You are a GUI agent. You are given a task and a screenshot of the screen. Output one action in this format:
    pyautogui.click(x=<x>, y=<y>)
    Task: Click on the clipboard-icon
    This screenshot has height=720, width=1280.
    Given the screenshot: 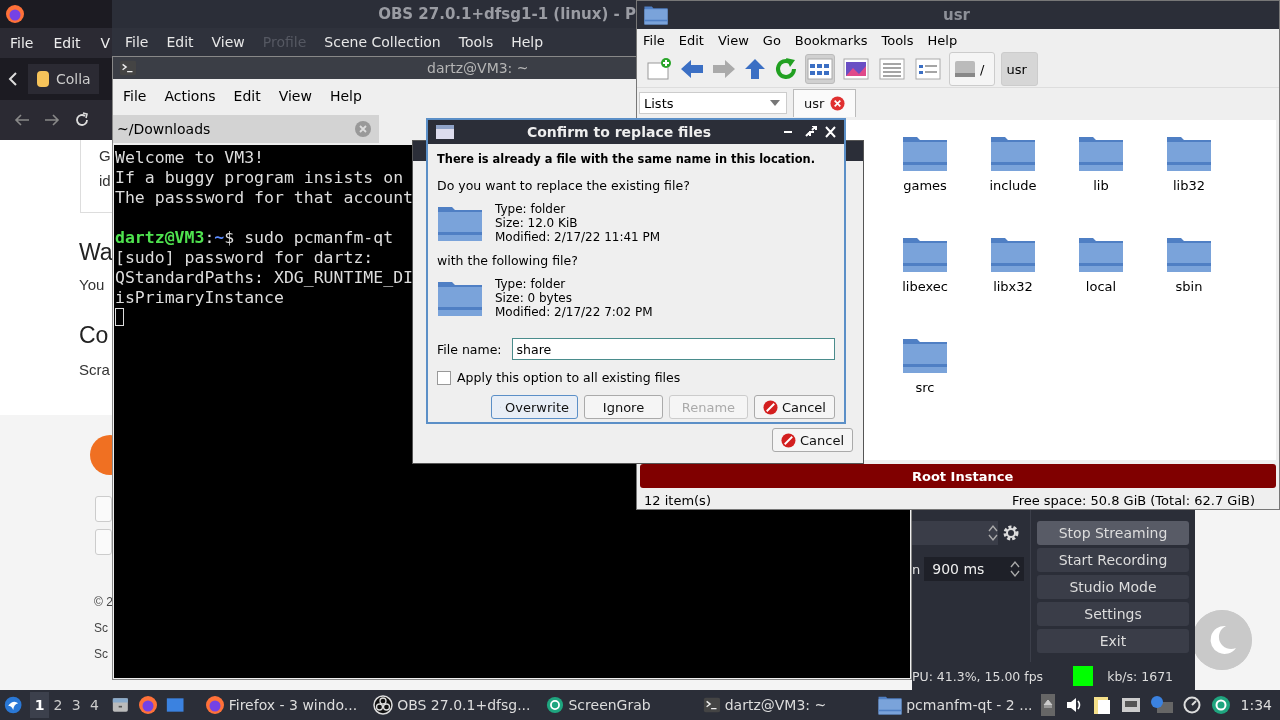 What is the action you would take?
    pyautogui.click(x=1101, y=705)
    